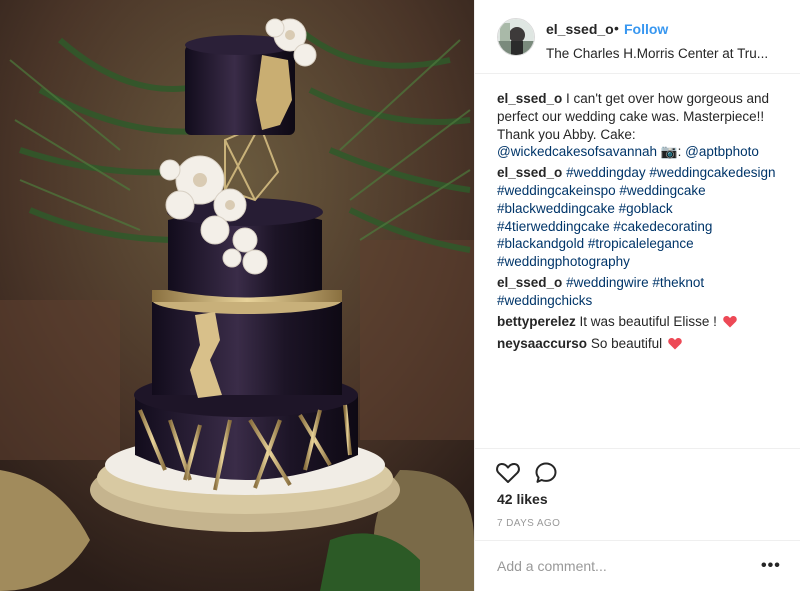  What do you see at coordinates (577, 151) in the screenshot?
I see `mention-link: @wickedcakesofsavannah` at bounding box center [577, 151].